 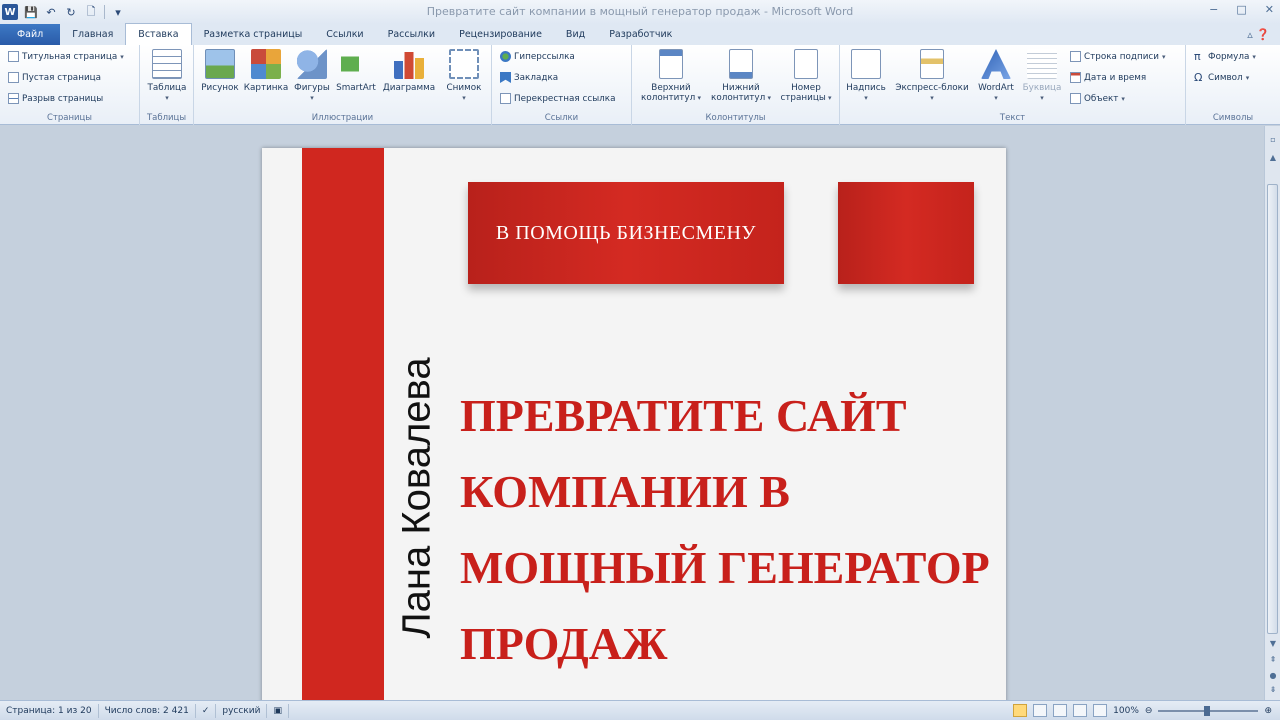 I want to click on shapes-button: Фигуры ▾, so click(x=312, y=76).